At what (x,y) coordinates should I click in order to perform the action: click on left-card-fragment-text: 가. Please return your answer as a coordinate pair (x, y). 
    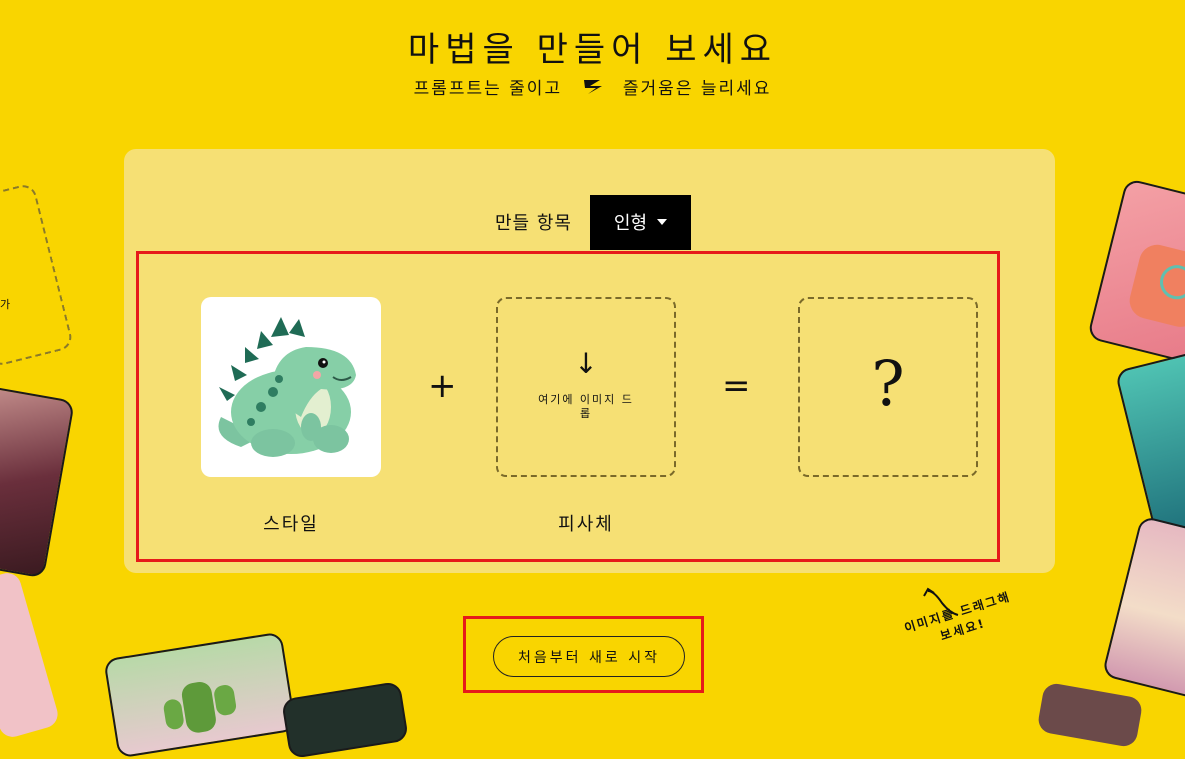
    Looking at the image, I should click on (5, 304).